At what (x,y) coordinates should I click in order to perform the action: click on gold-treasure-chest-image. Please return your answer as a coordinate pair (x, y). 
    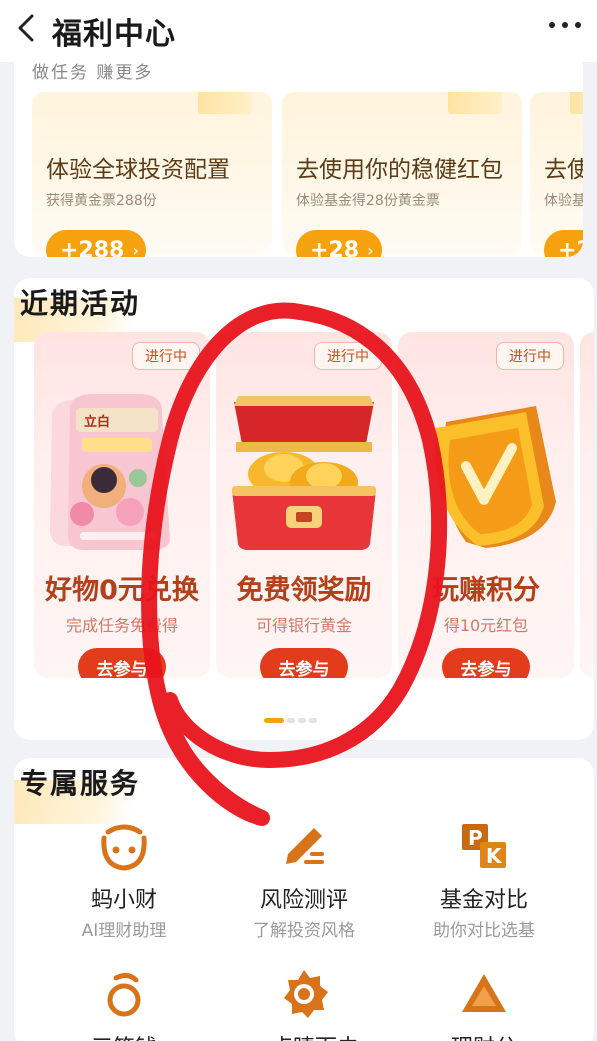
    Looking at the image, I should click on (304, 473).